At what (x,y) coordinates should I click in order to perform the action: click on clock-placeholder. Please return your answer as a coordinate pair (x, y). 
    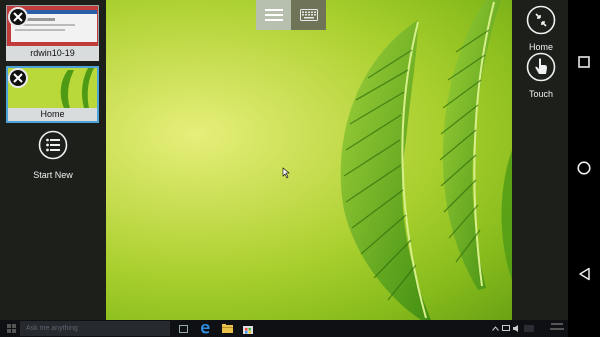
    Looking at the image, I should click on (557, 326).